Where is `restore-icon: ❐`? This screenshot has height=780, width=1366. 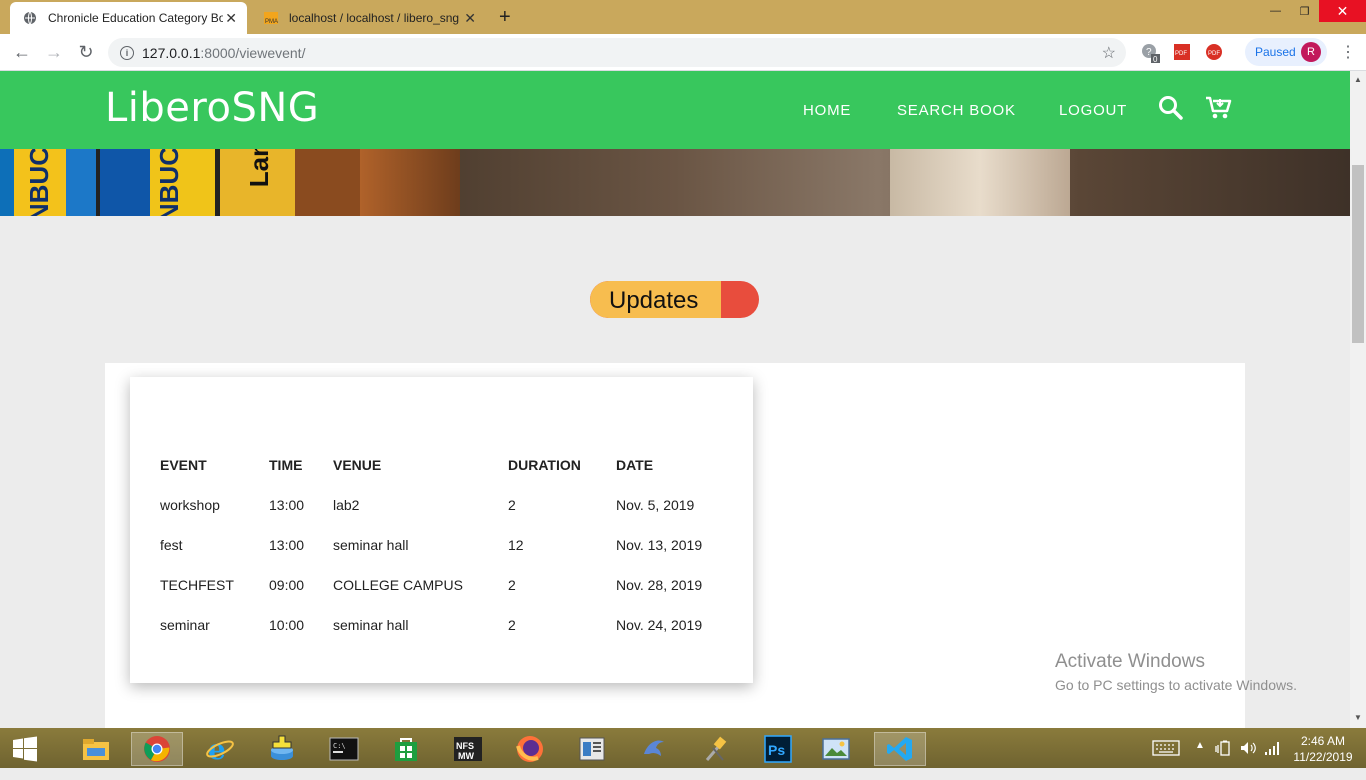 restore-icon: ❐ is located at coordinates (1304, 11).